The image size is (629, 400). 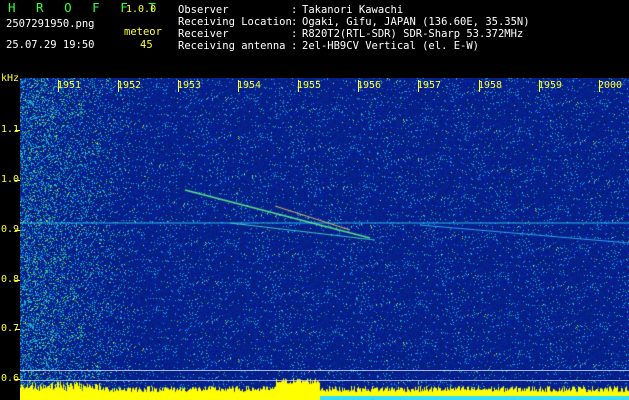 I want to click on x-tick-label: 2000, so click(x=610, y=85).